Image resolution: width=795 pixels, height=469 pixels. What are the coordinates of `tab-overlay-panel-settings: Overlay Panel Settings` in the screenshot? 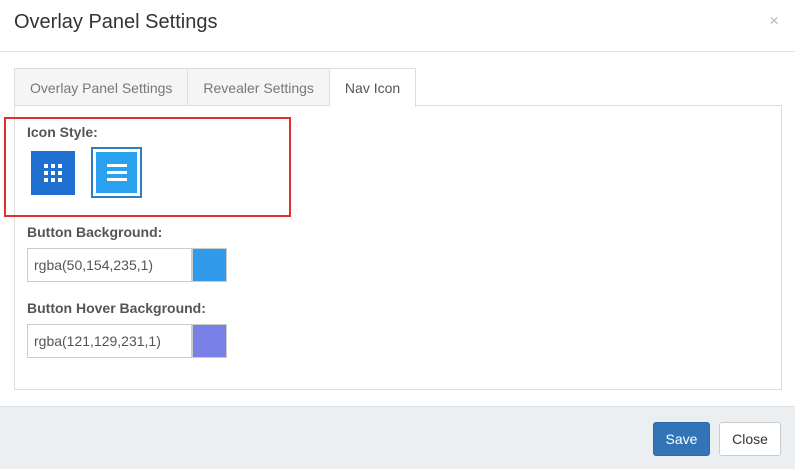 It's located at (101, 87).